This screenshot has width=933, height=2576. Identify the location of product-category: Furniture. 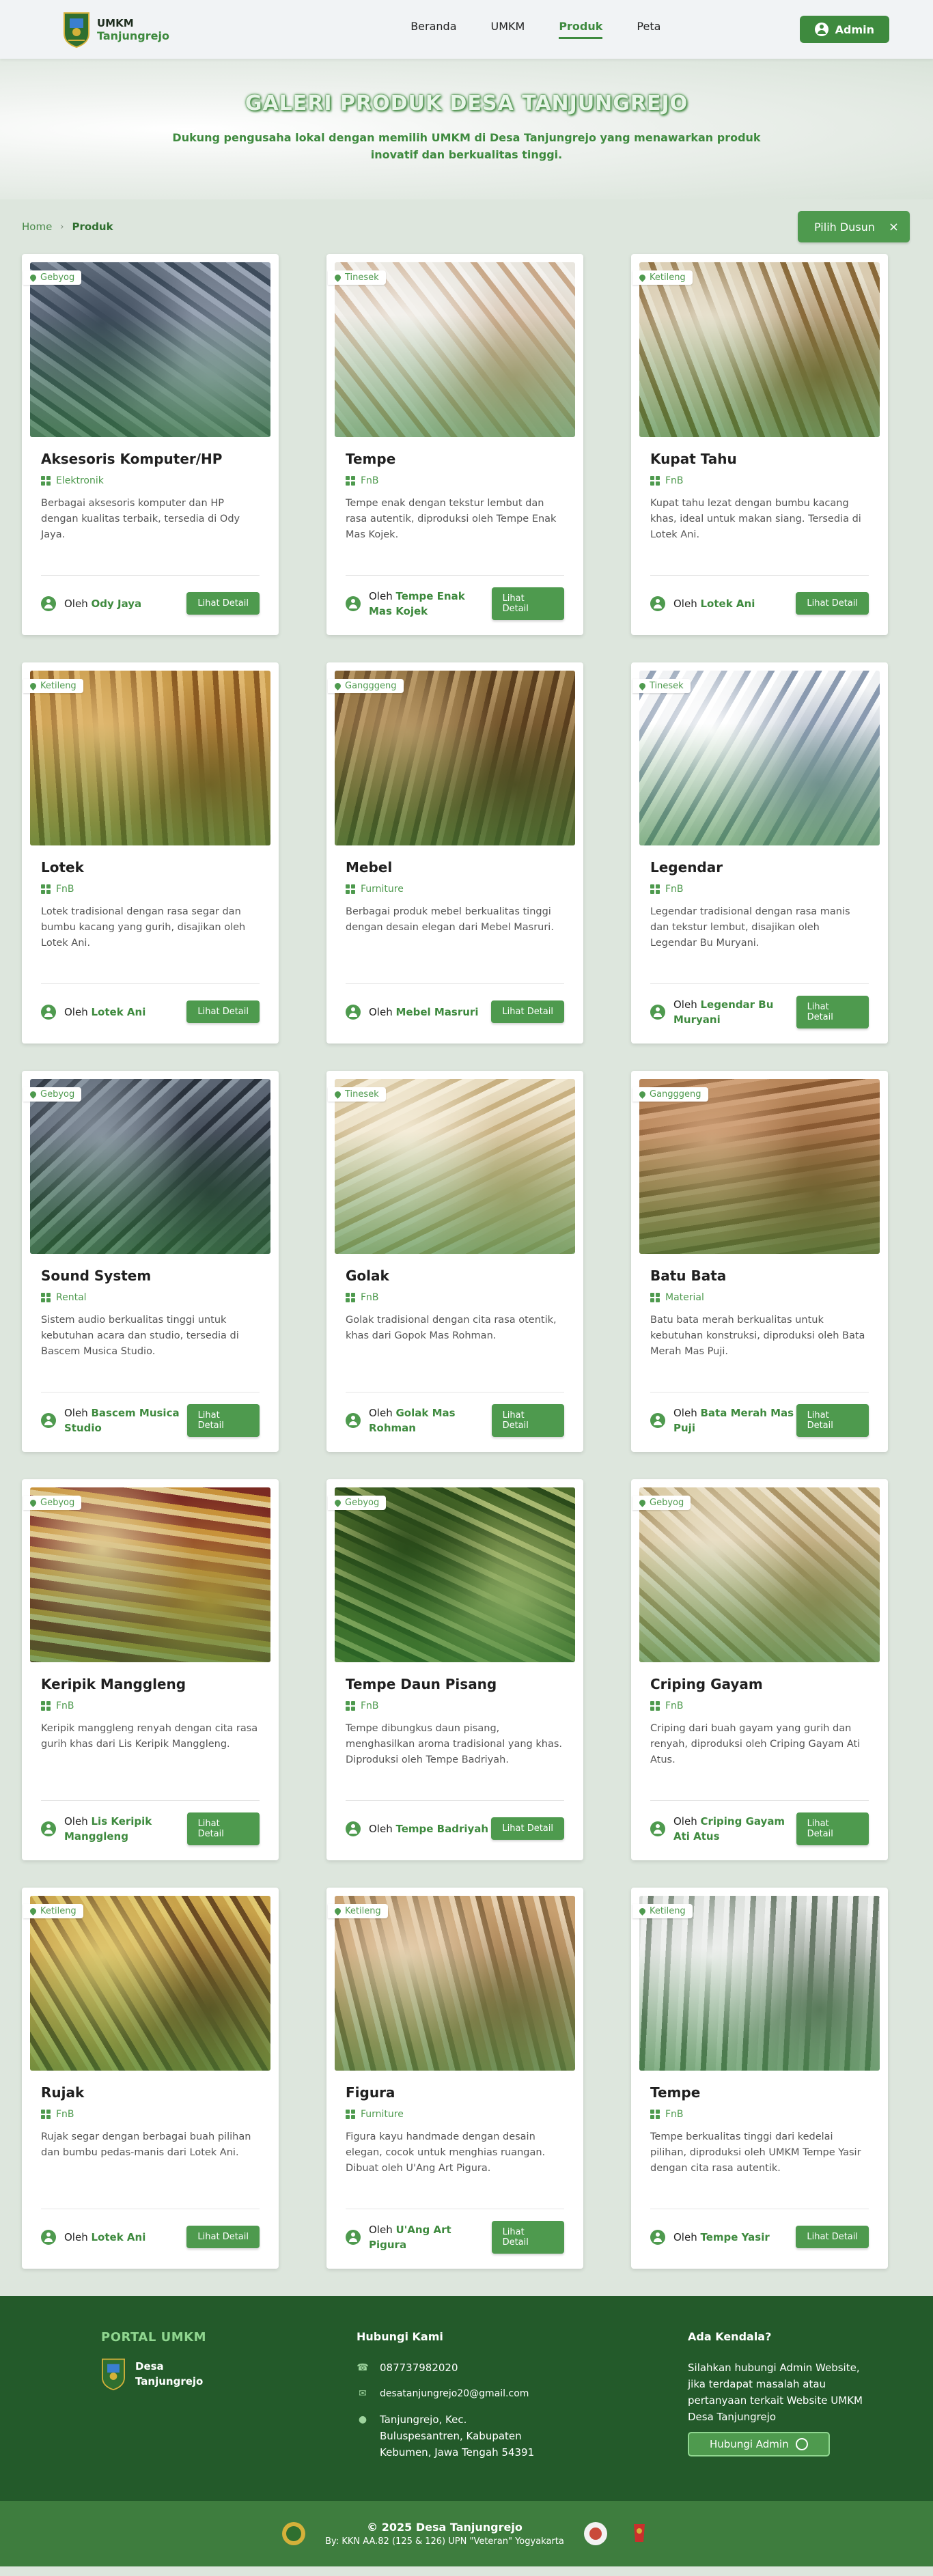
(455, 889).